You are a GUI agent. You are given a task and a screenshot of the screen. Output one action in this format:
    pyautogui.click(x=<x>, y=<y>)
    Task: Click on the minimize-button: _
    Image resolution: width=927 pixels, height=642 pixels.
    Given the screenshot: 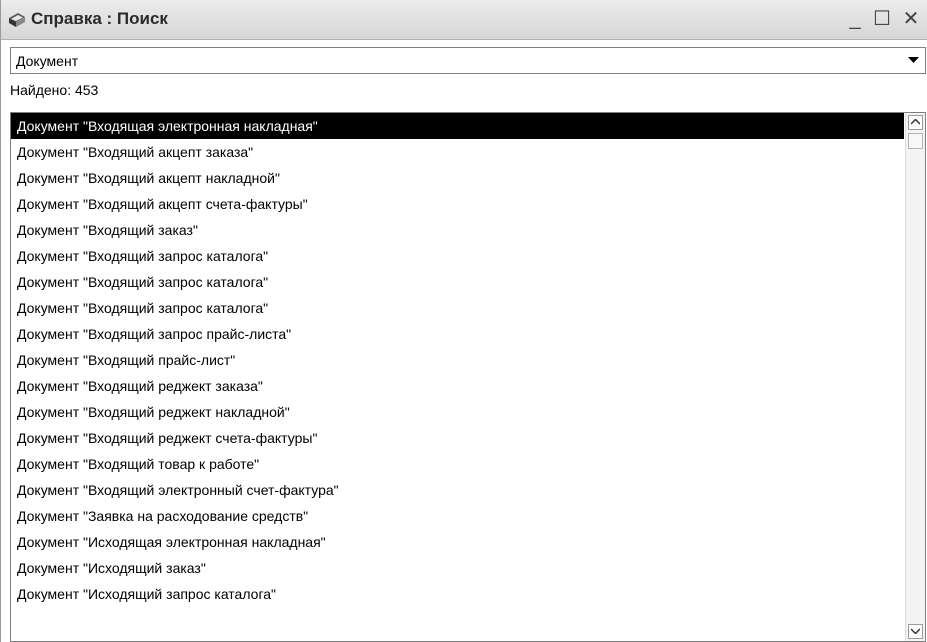 What is the action you would take?
    pyautogui.click(x=855, y=19)
    